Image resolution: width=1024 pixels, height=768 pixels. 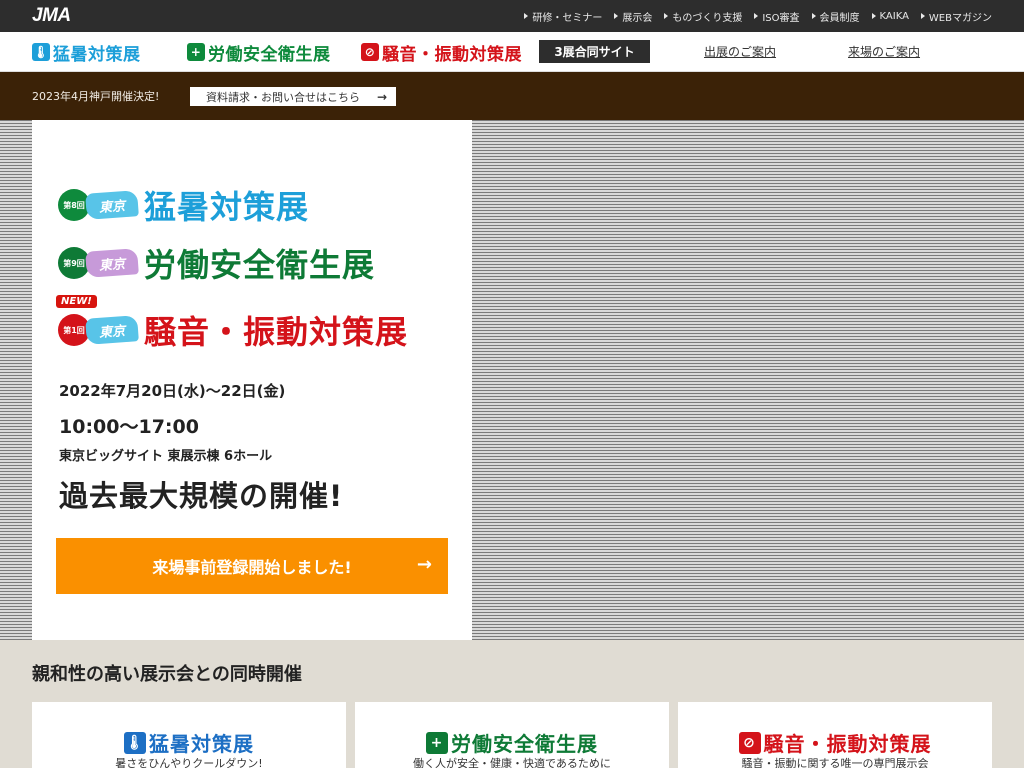 I want to click on event-line-noise: 第1回 東京 騒音・振動対策展, so click(x=233, y=330).